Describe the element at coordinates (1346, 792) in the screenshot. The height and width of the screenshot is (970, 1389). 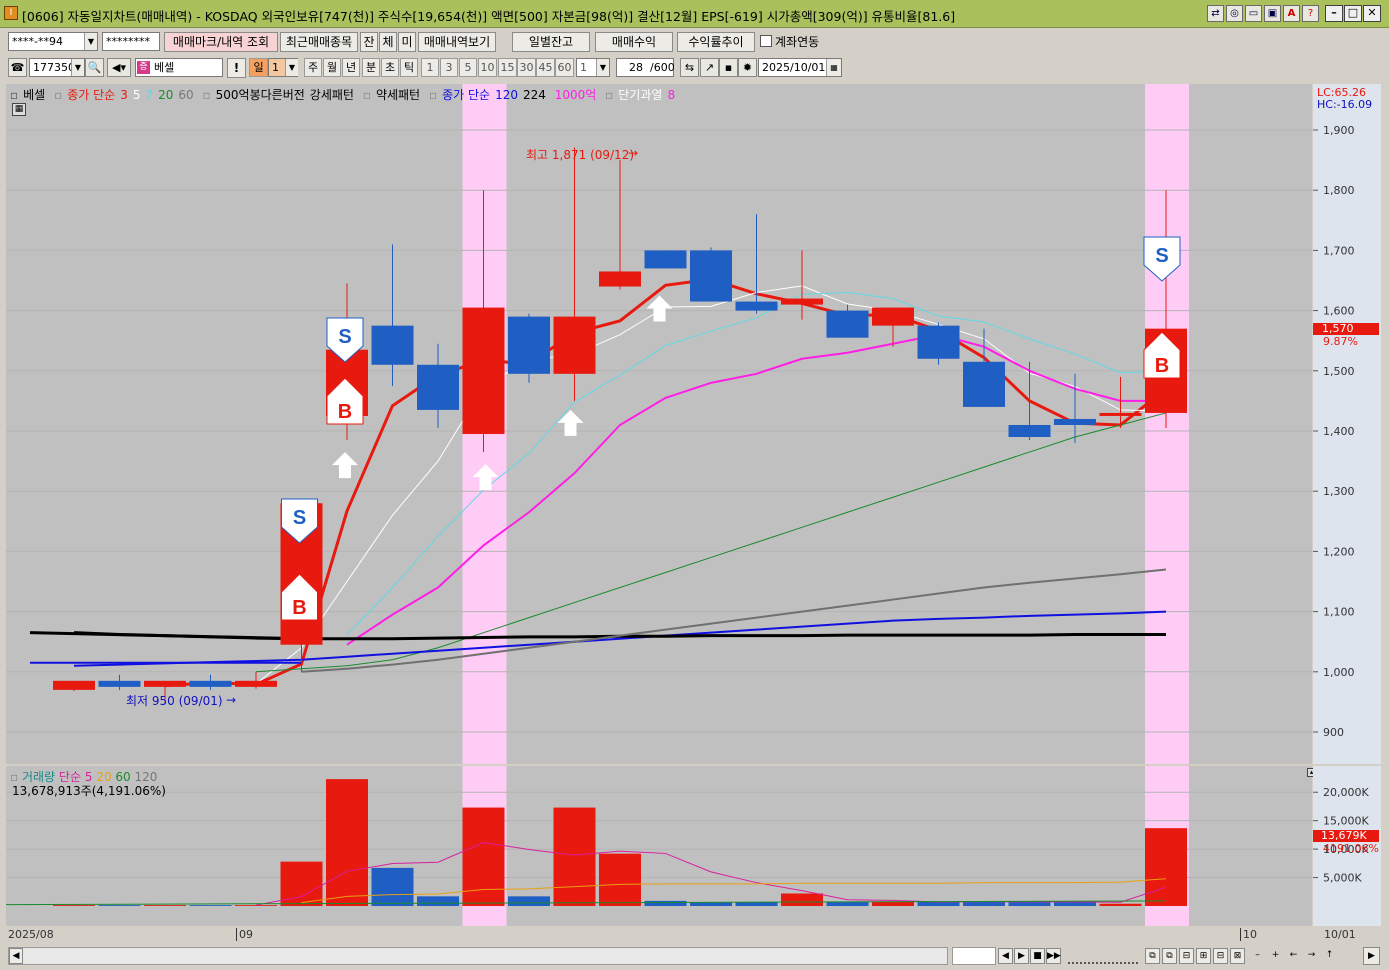
I see `volume-tick-label: 20,000K` at that location.